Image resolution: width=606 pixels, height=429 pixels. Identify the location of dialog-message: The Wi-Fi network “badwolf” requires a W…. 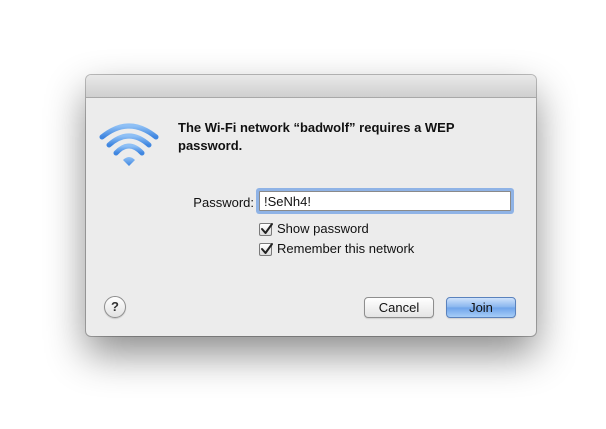
(316, 136).